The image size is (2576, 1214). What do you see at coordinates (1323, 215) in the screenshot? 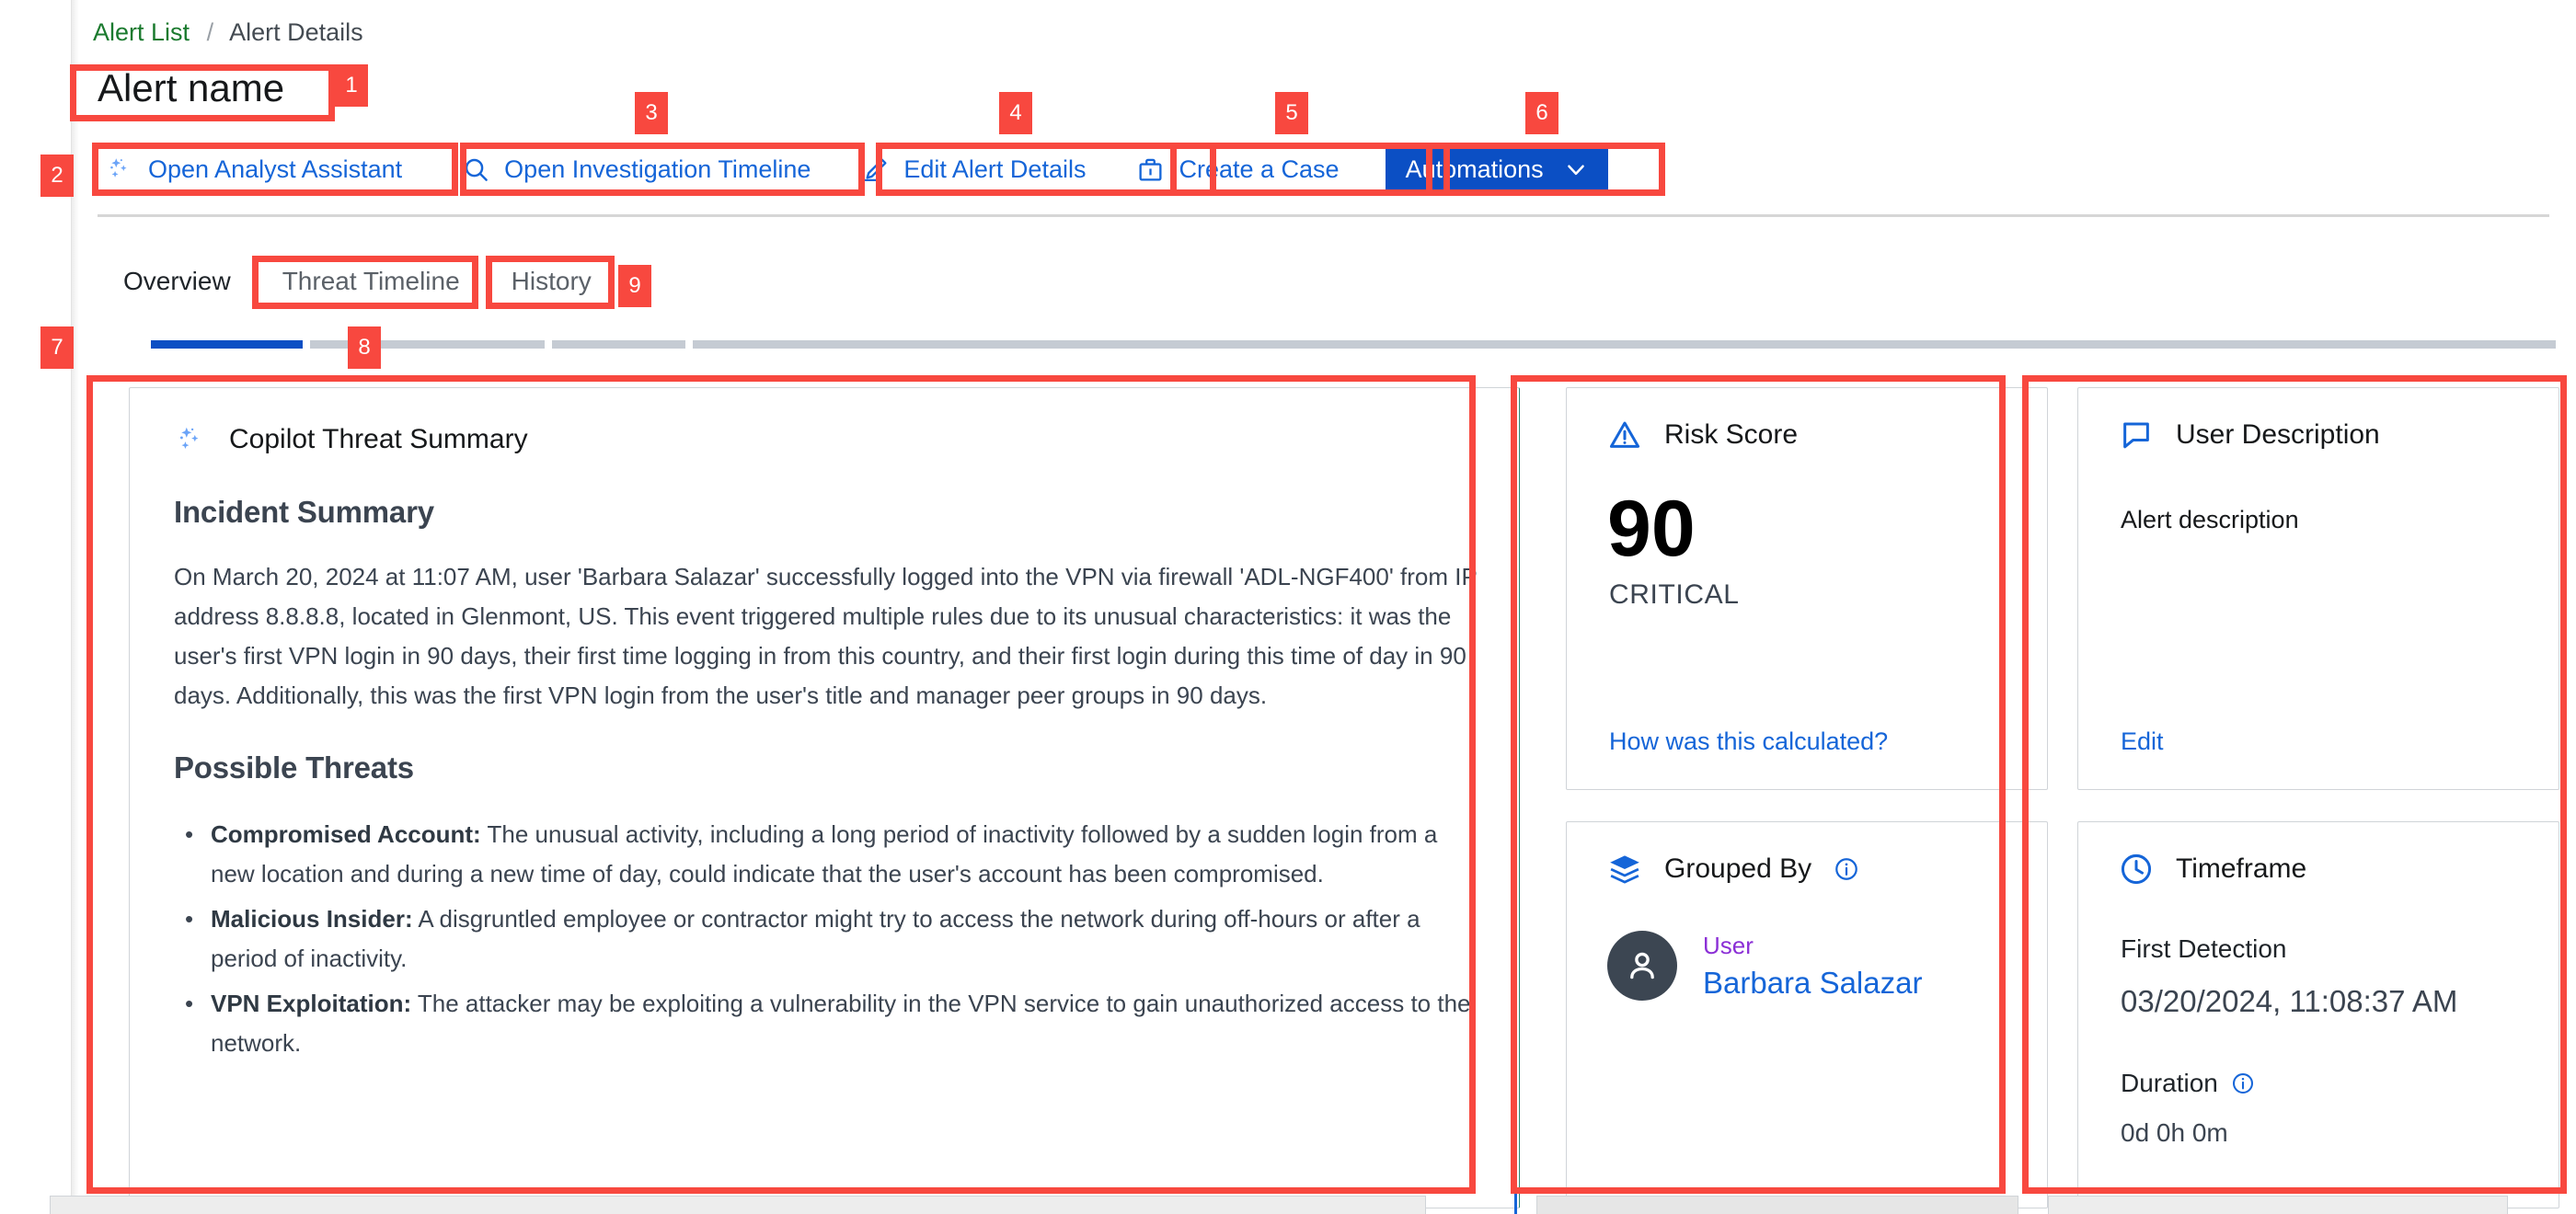
I see `header-divider` at bounding box center [1323, 215].